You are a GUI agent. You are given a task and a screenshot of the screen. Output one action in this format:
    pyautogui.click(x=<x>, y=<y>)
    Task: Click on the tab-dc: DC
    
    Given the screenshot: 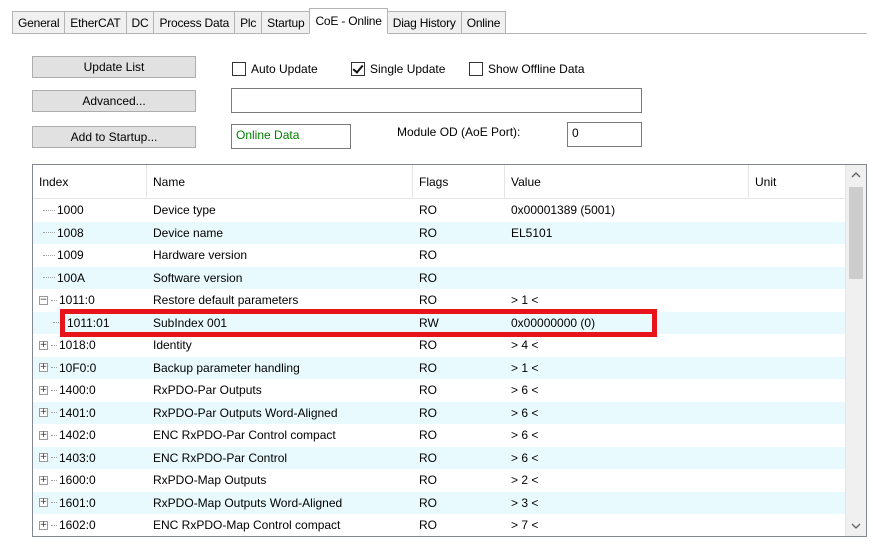 What is the action you would take?
    pyautogui.click(x=140, y=22)
    